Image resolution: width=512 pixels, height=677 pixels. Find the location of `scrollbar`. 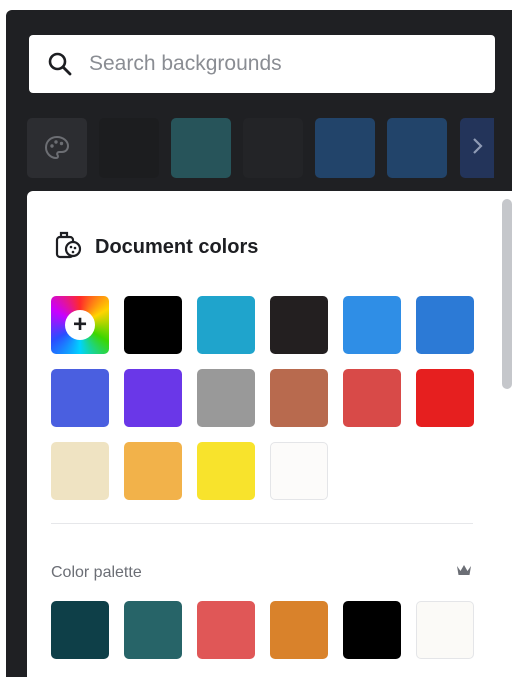

scrollbar is located at coordinates (507, 294).